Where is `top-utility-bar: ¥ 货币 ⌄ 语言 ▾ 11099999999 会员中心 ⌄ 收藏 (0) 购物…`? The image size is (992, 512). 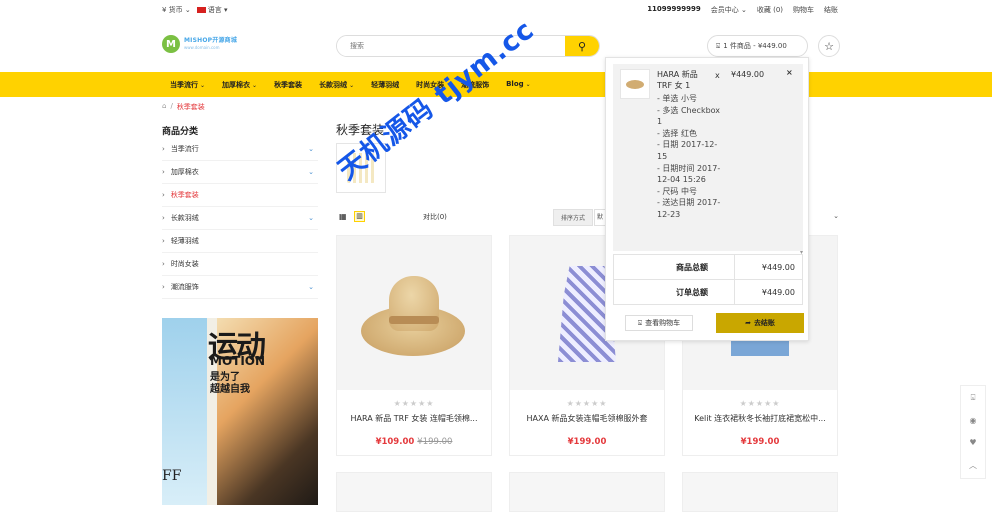 top-utility-bar: ¥ 货币 ⌄ 语言 ▾ 11099999999 会员中心 ⌄ 收藏 (0) 购物… is located at coordinates (496, 10).